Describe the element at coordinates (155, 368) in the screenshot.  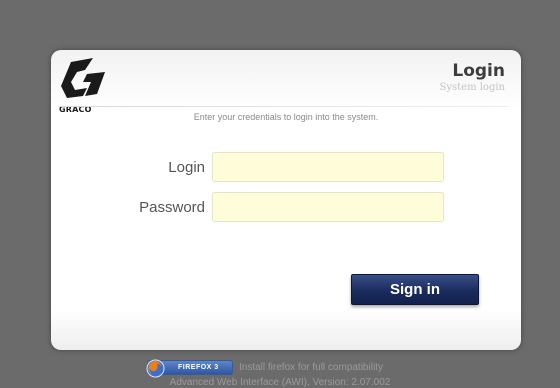
I see `firefox-icon` at that location.